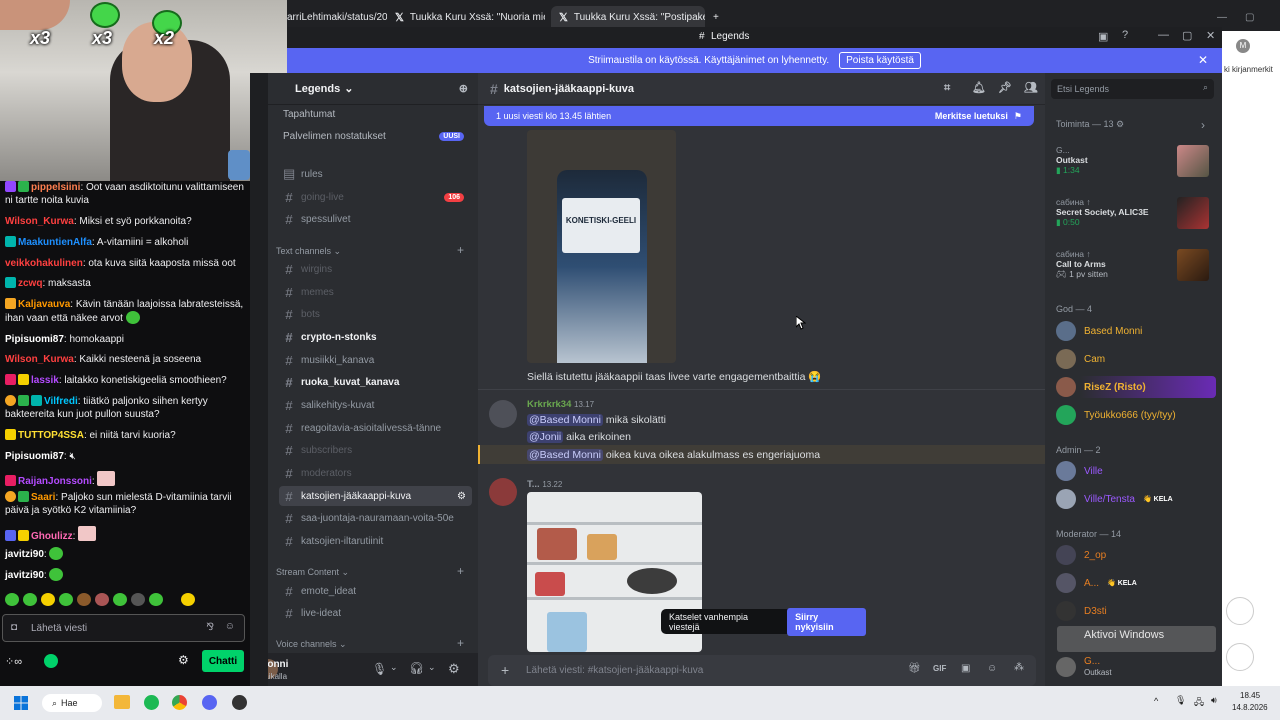 The image size is (1280, 720). Describe the element at coordinates (375, 518) in the screenshot. I see `channel-item: # saa-juontaja-nauramaan-voita-50e` at that location.